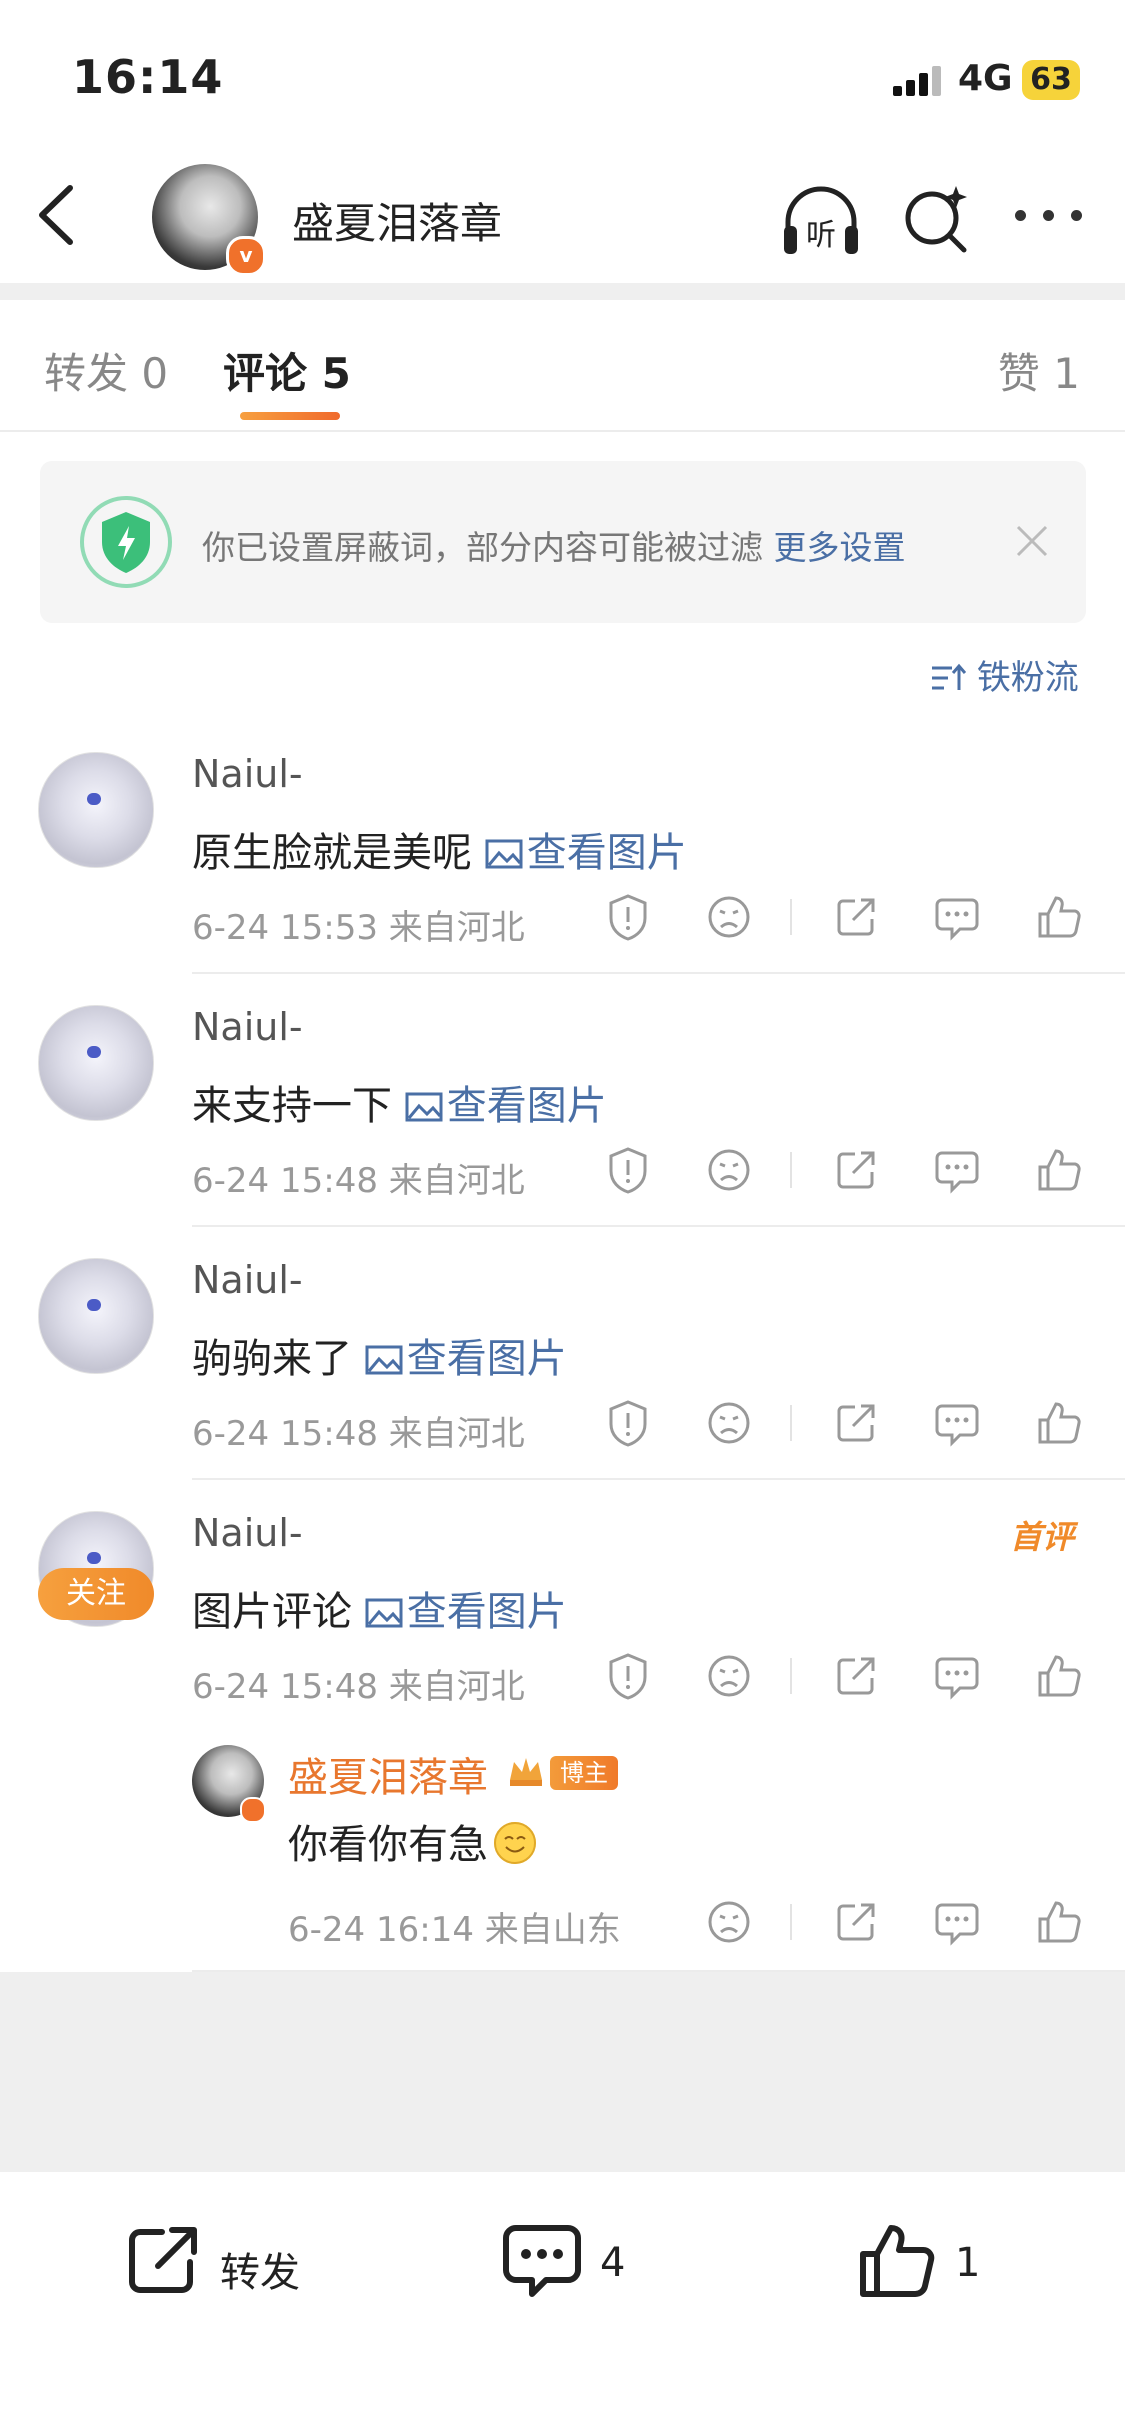 The width and height of the screenshot is (1125, 2436). I want to click on battery-indicator: 63, so click(1051, 80).